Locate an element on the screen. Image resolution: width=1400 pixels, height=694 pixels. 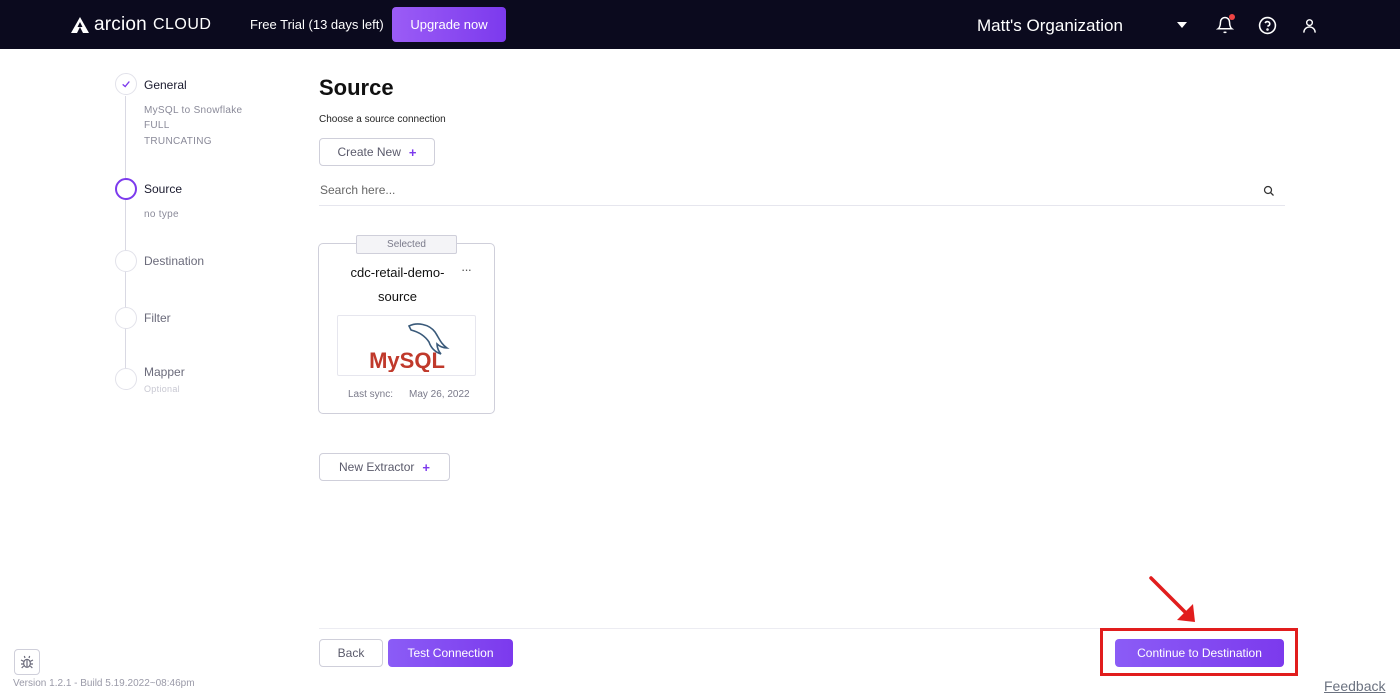
more-options-icon: ··· is located at coordinates (466, 269).